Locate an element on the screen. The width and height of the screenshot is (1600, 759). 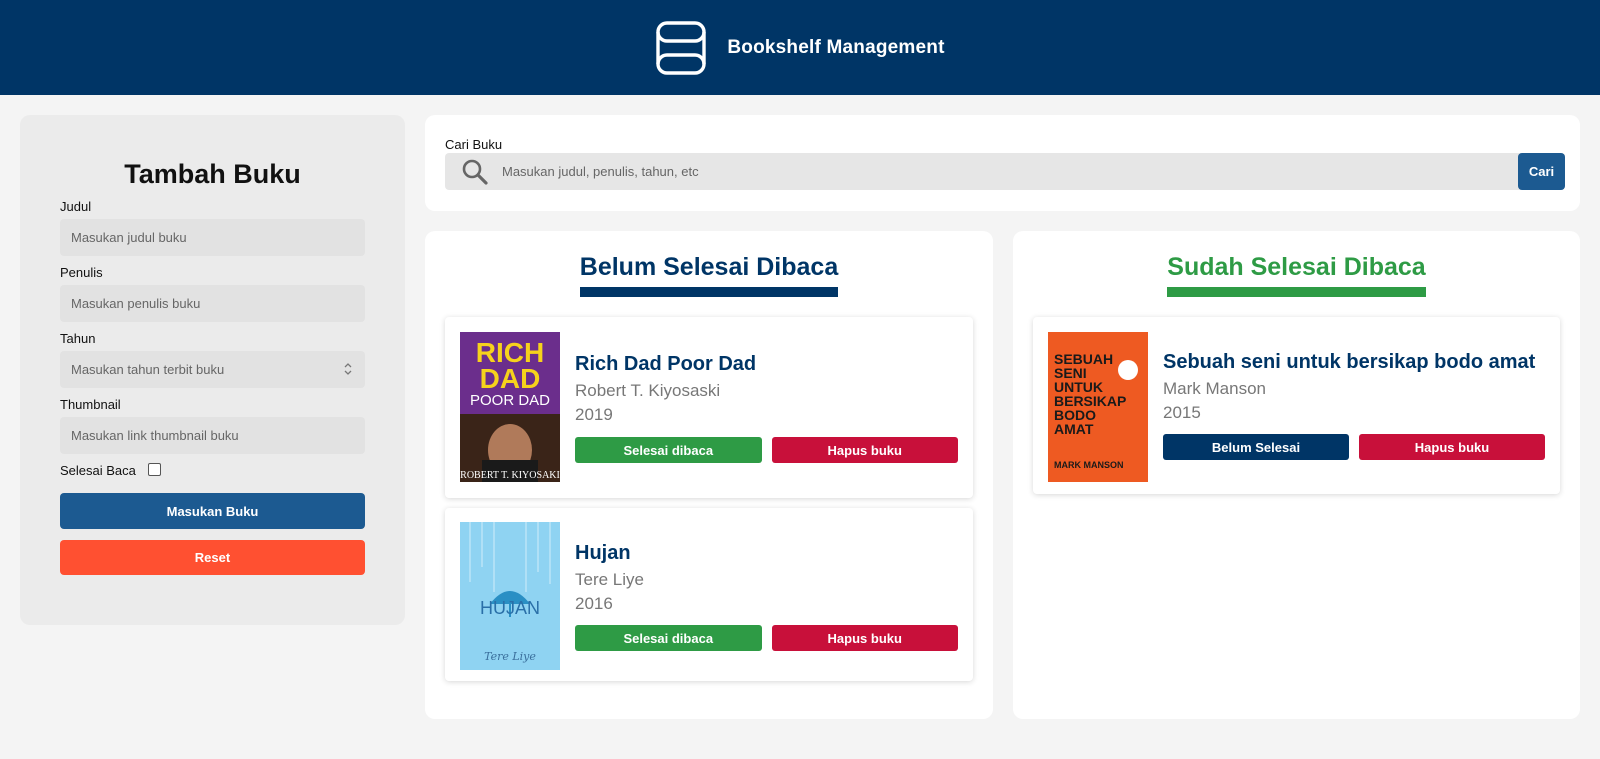
thumbnail-placeholder: Masukan link thumbnail buku is located at coordinates (155, 435).